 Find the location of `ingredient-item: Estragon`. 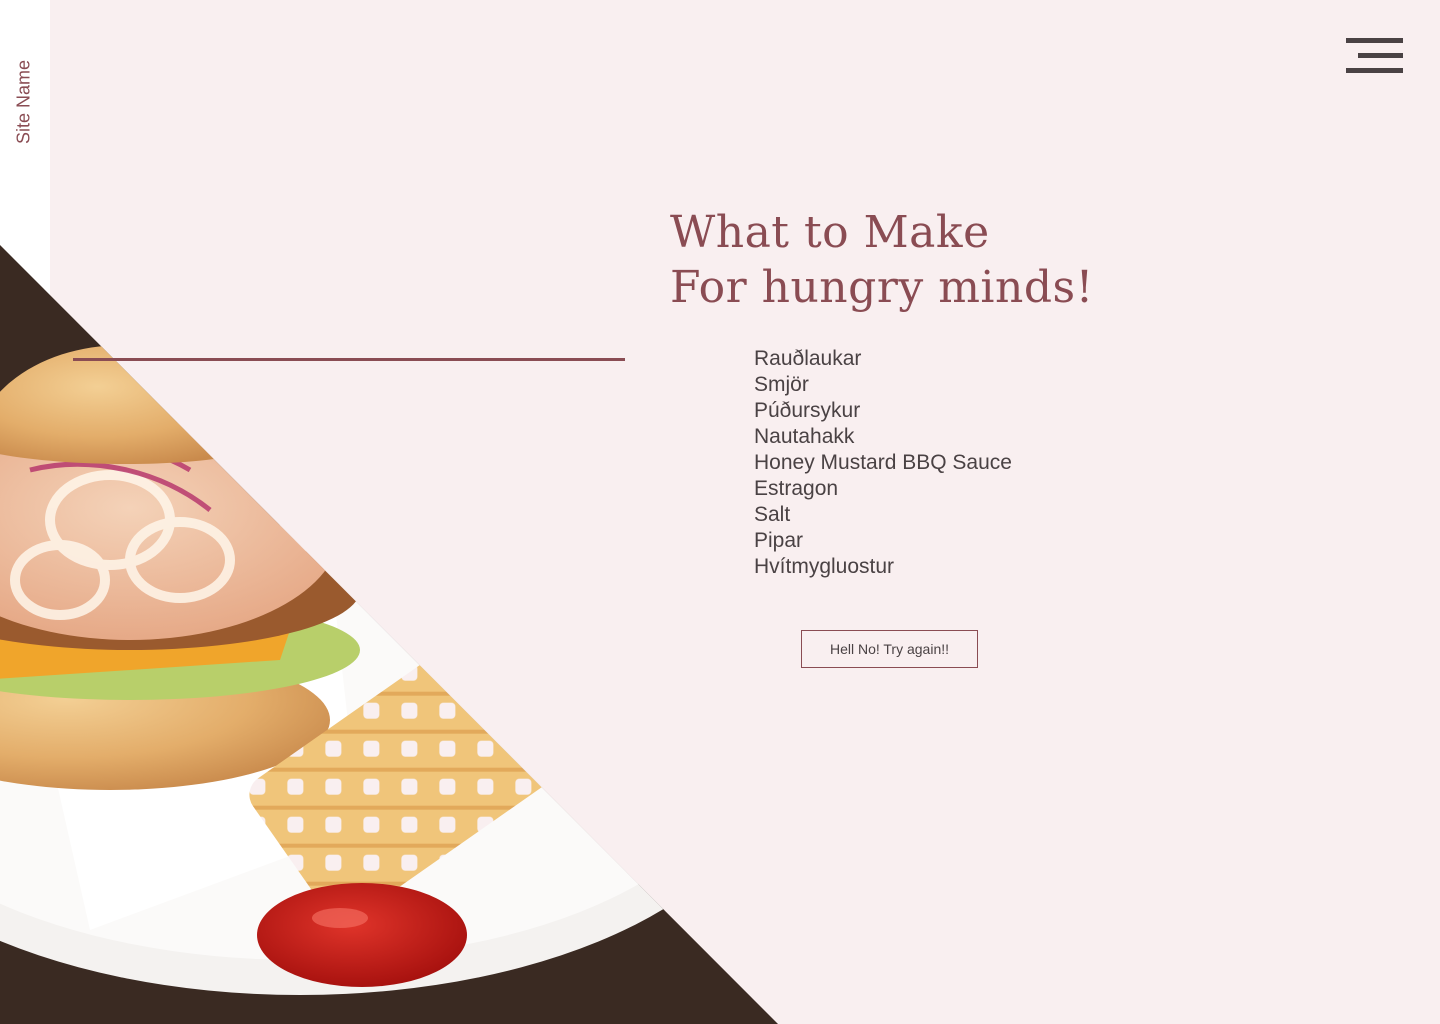

ingredient-item: Estragon is located at coordinates (796, 488).